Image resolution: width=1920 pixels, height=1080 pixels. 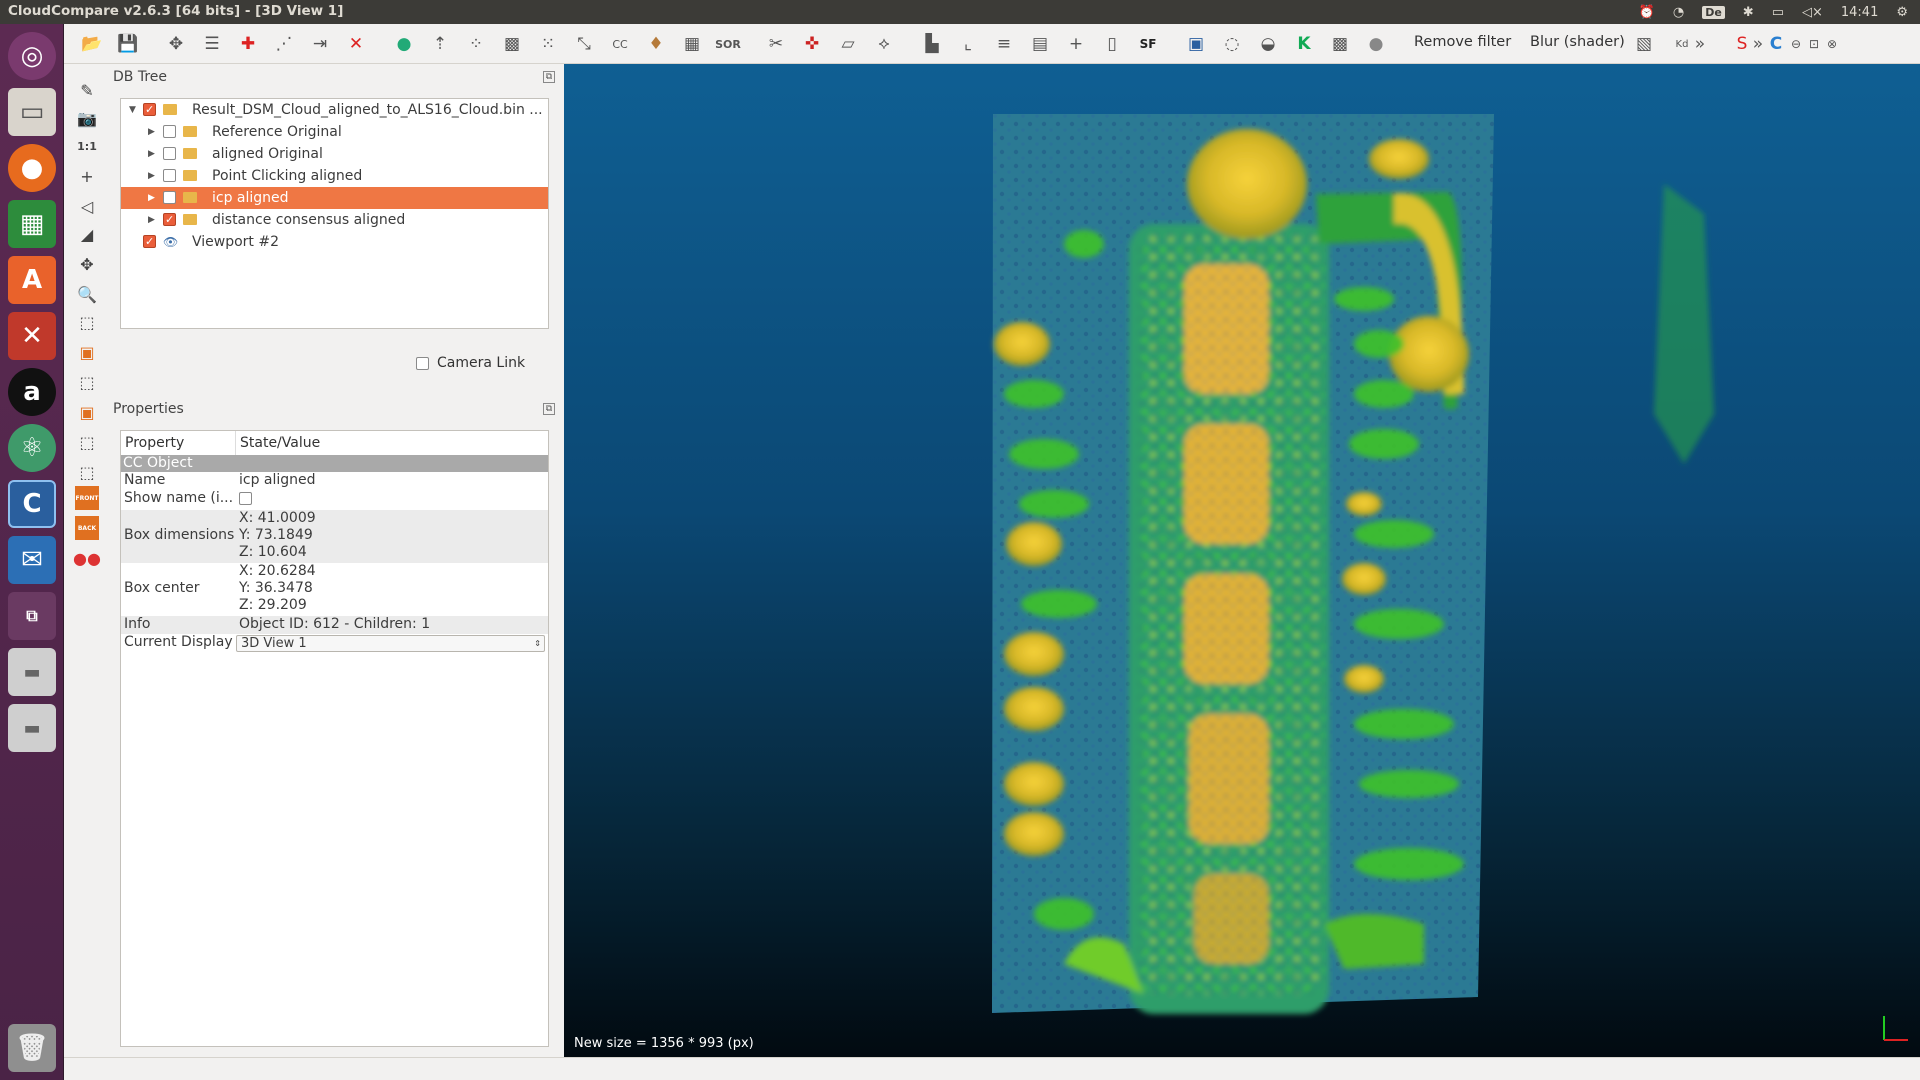 I want to click on current-display-select: 3D View 1 ⇕, so click(x=390, y=643).